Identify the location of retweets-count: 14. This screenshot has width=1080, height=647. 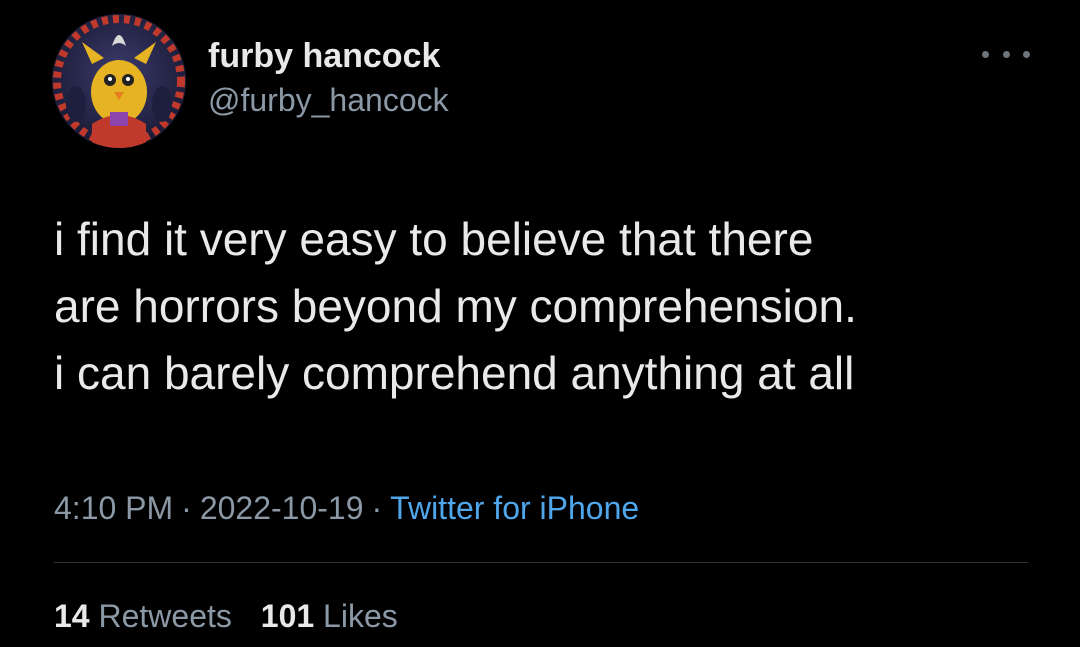
(72, 616).